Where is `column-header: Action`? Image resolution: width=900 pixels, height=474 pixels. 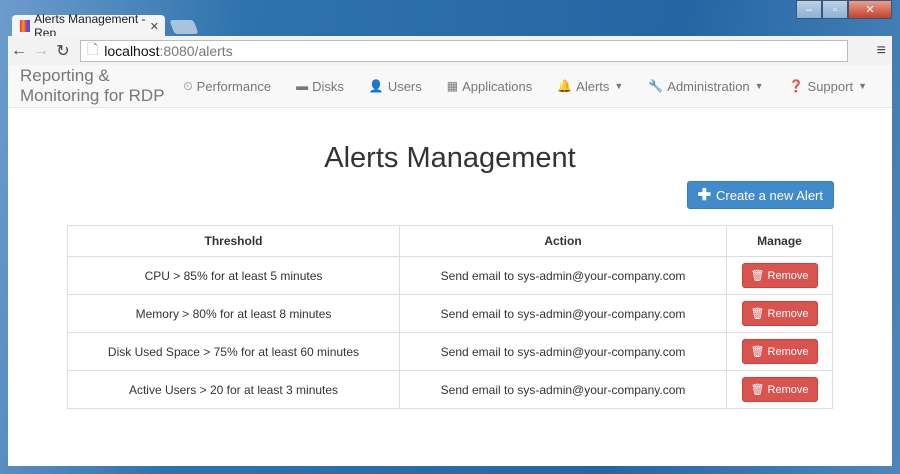
column-header: Action is located at coordinates (563, 241).